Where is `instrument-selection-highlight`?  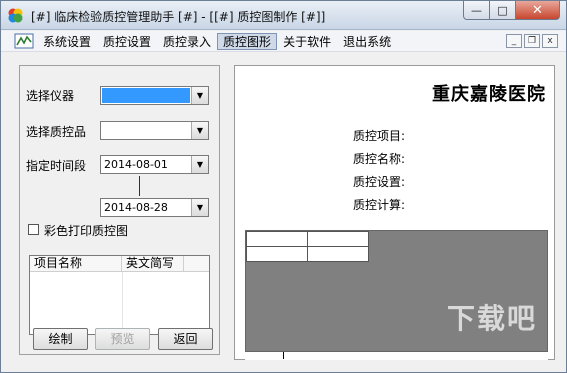 instrument-selection-highlight is located at coordinates (146, 95).